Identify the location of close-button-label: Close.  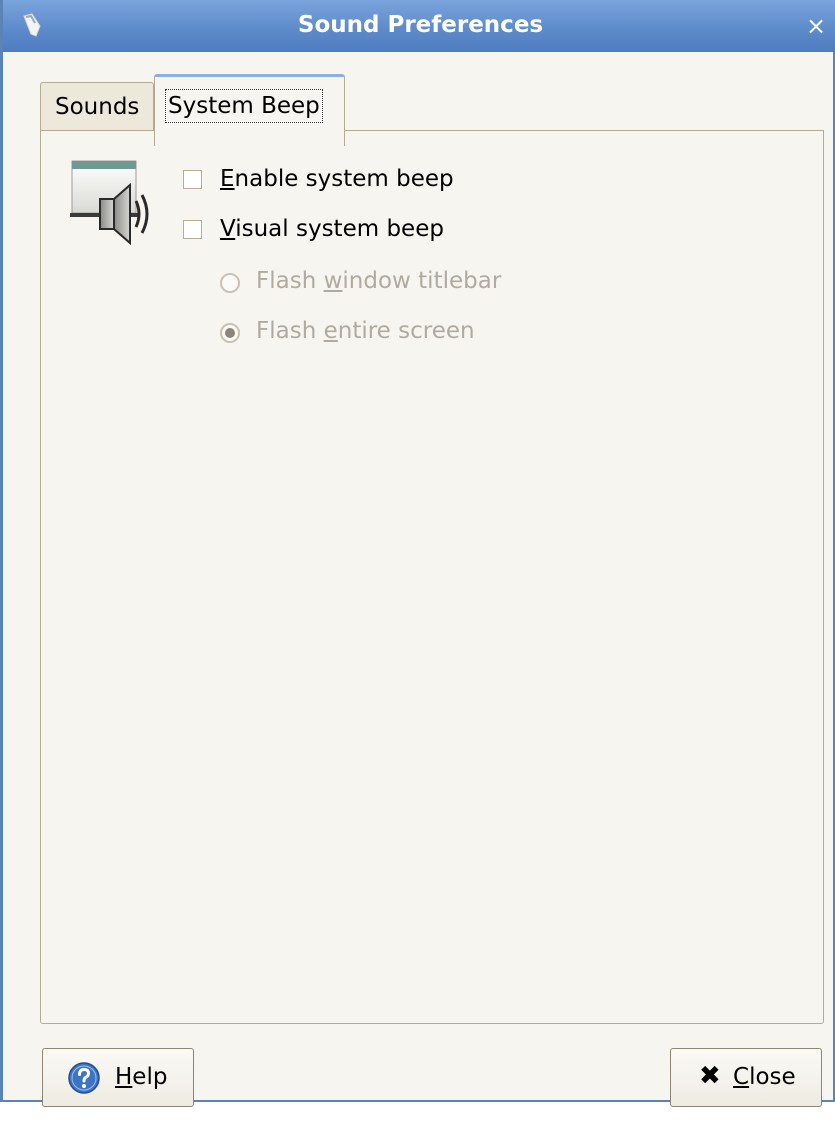
(764, 1077).